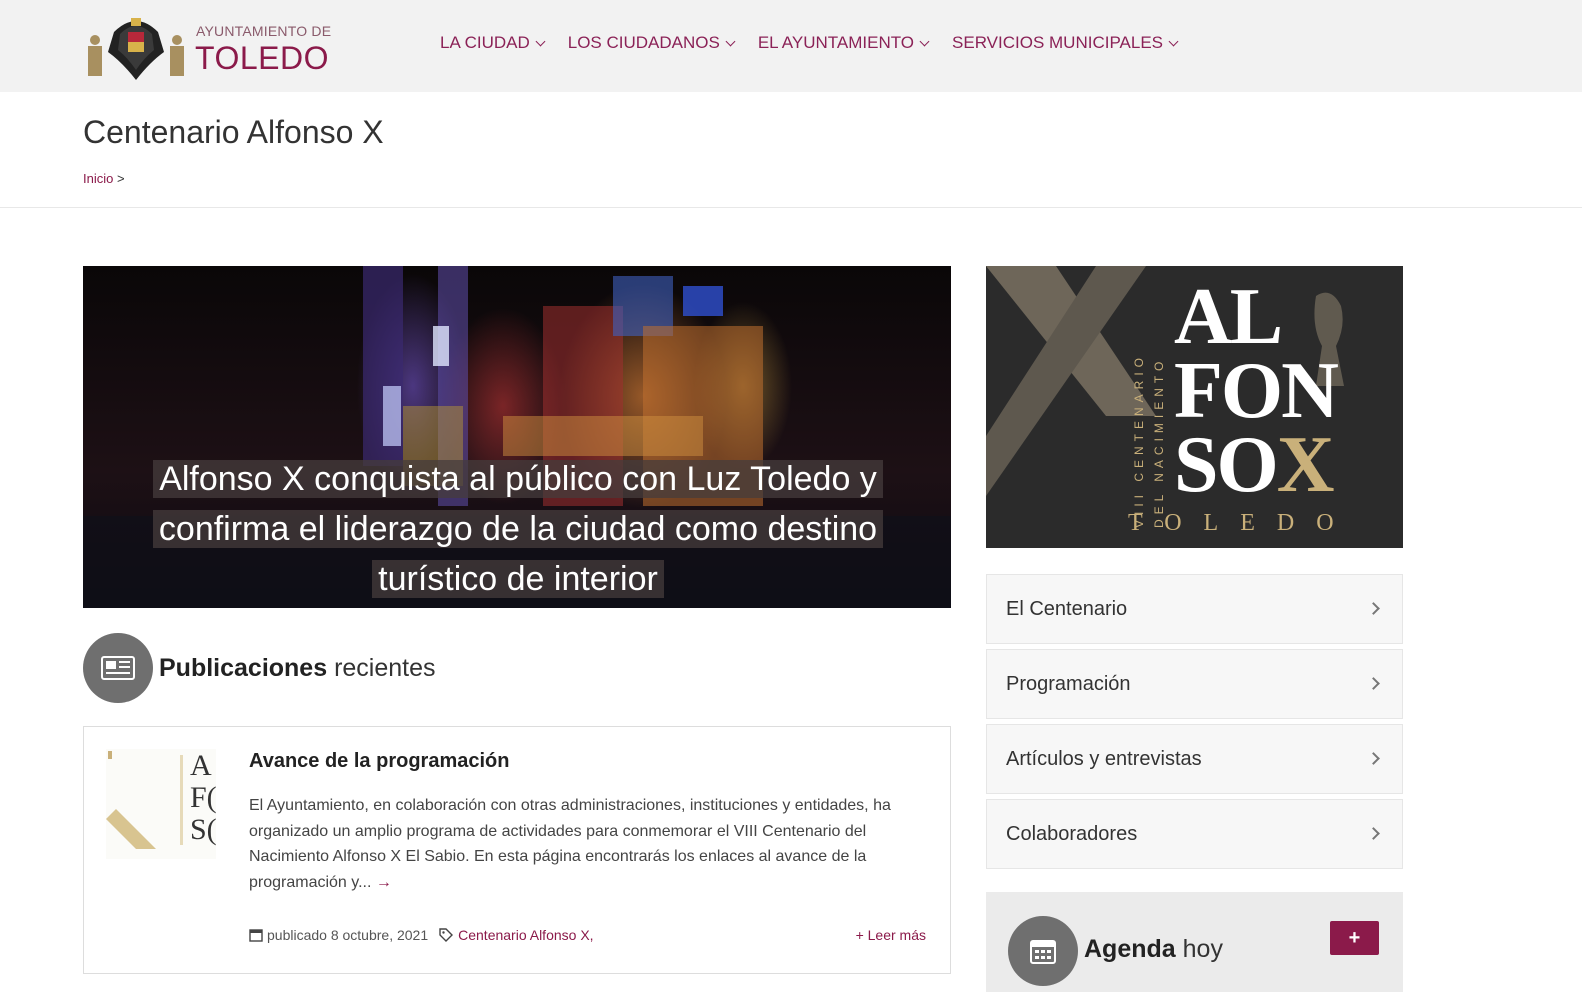  Describe the element at coordinates (233, 132) in the screenshot. I see `page-title: Centenario Alfonso X` at that location.